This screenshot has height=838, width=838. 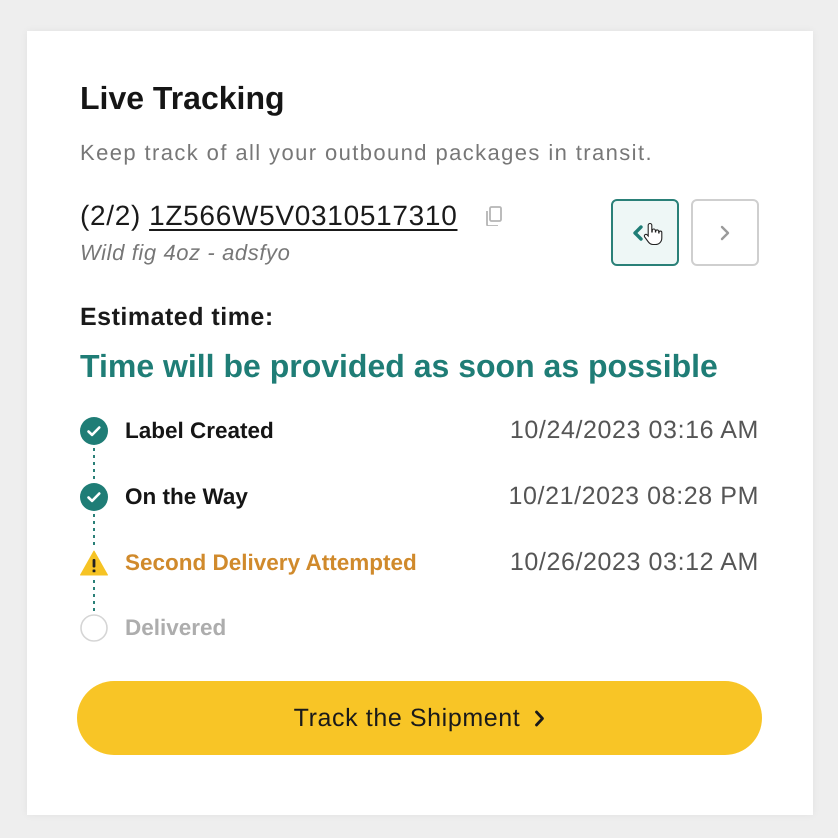 I want to click on empty-circle-icon, so click(x=94, y=628).